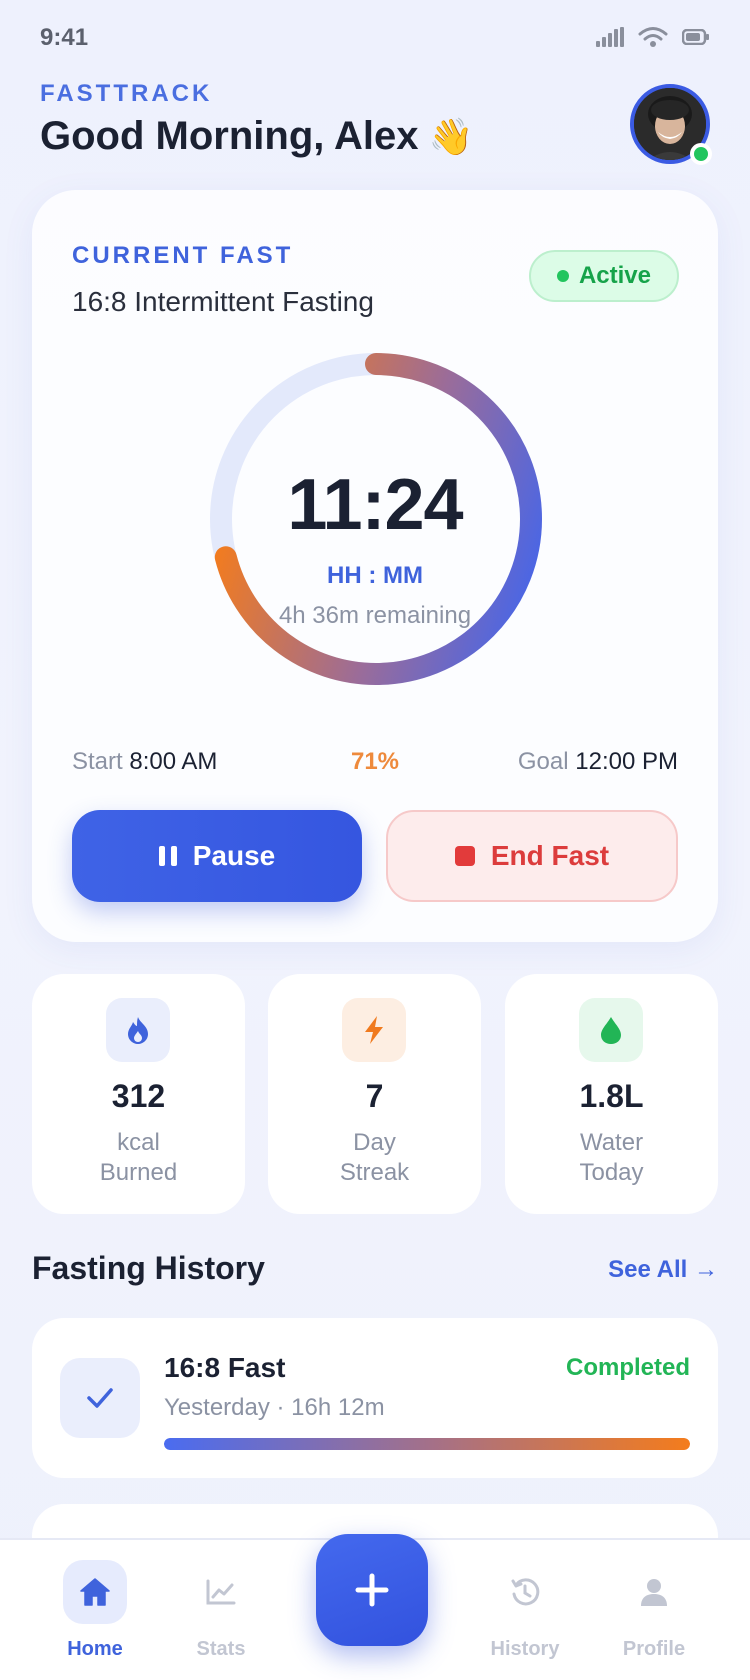 This screenshot has height=1680, width=750. Describe the element at coordinates (138, 1172) in the screenshot. I see `stat-label-line2: Burned` at that location.